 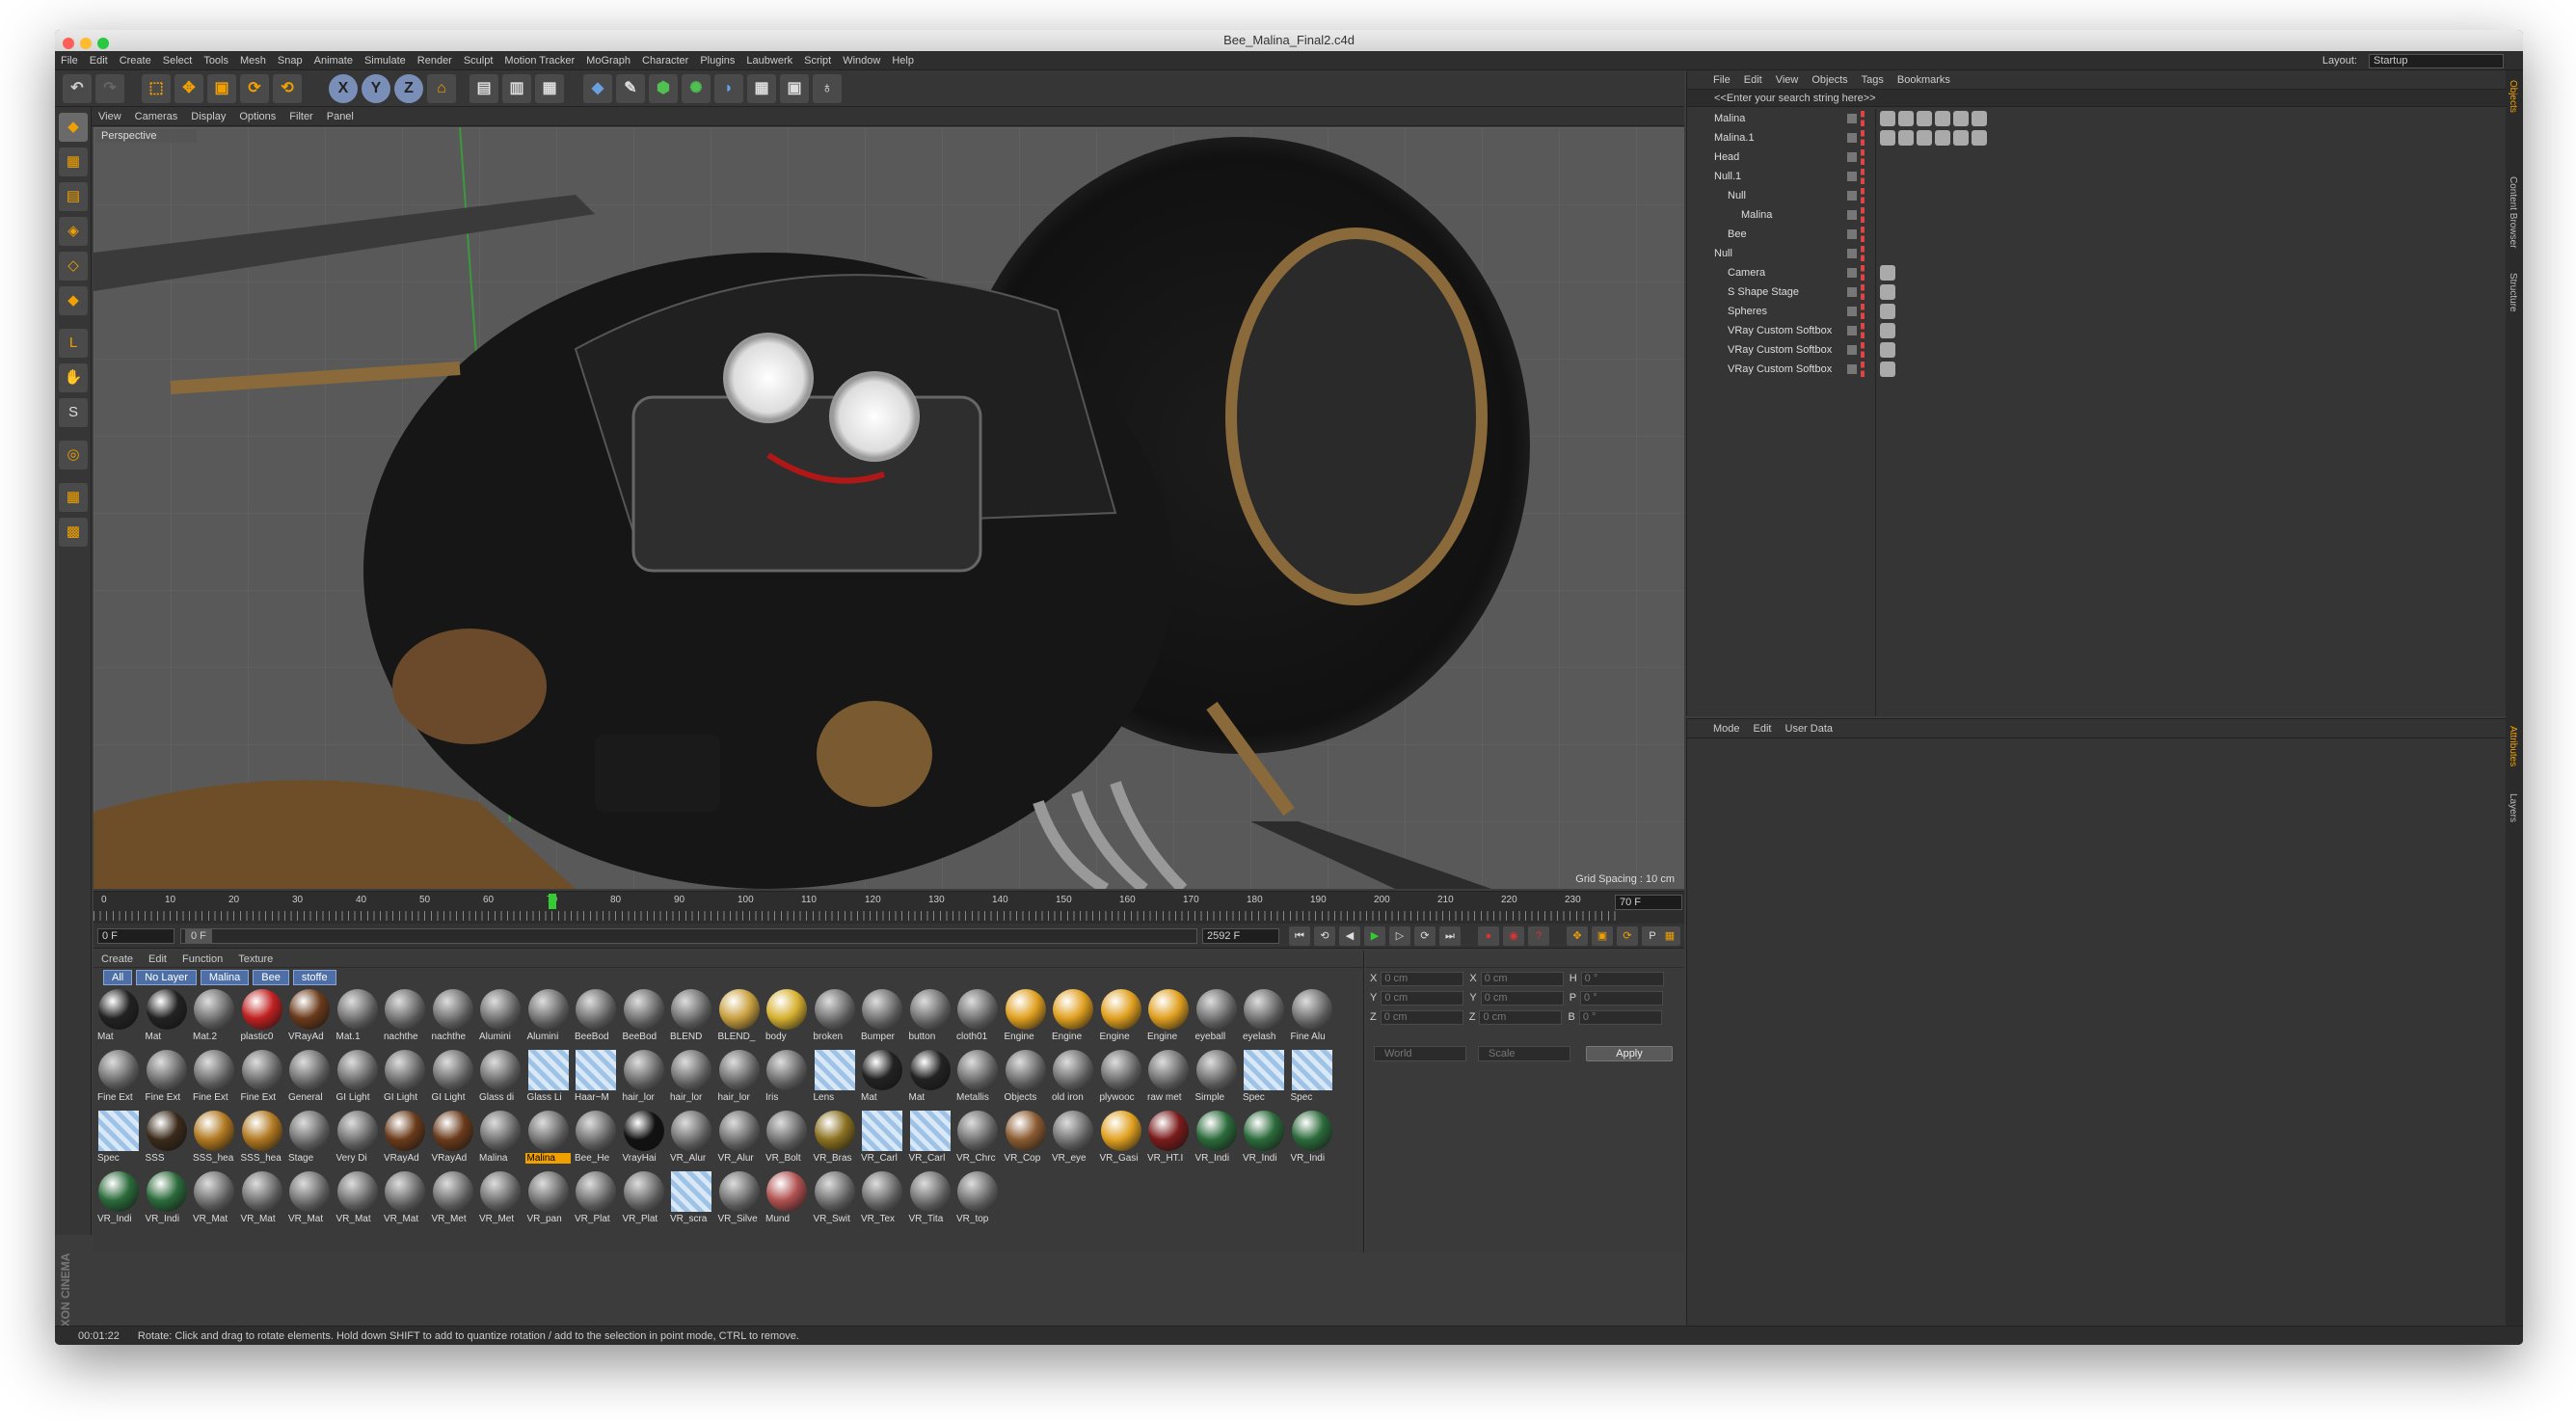 What do you see at coordinates (1788, 80) in the screenshot?
I see `object-menu-view: View` at bounding box center [1788, 80].